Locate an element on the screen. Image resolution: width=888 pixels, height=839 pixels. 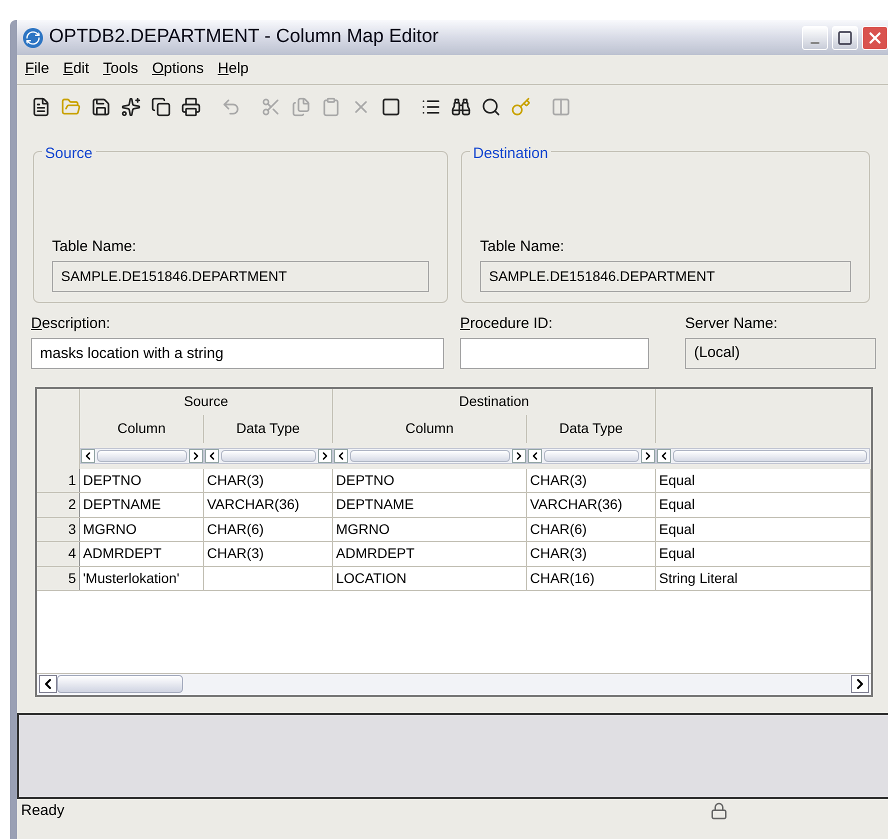
status-text: Ready is located at coordinates (42, 810).